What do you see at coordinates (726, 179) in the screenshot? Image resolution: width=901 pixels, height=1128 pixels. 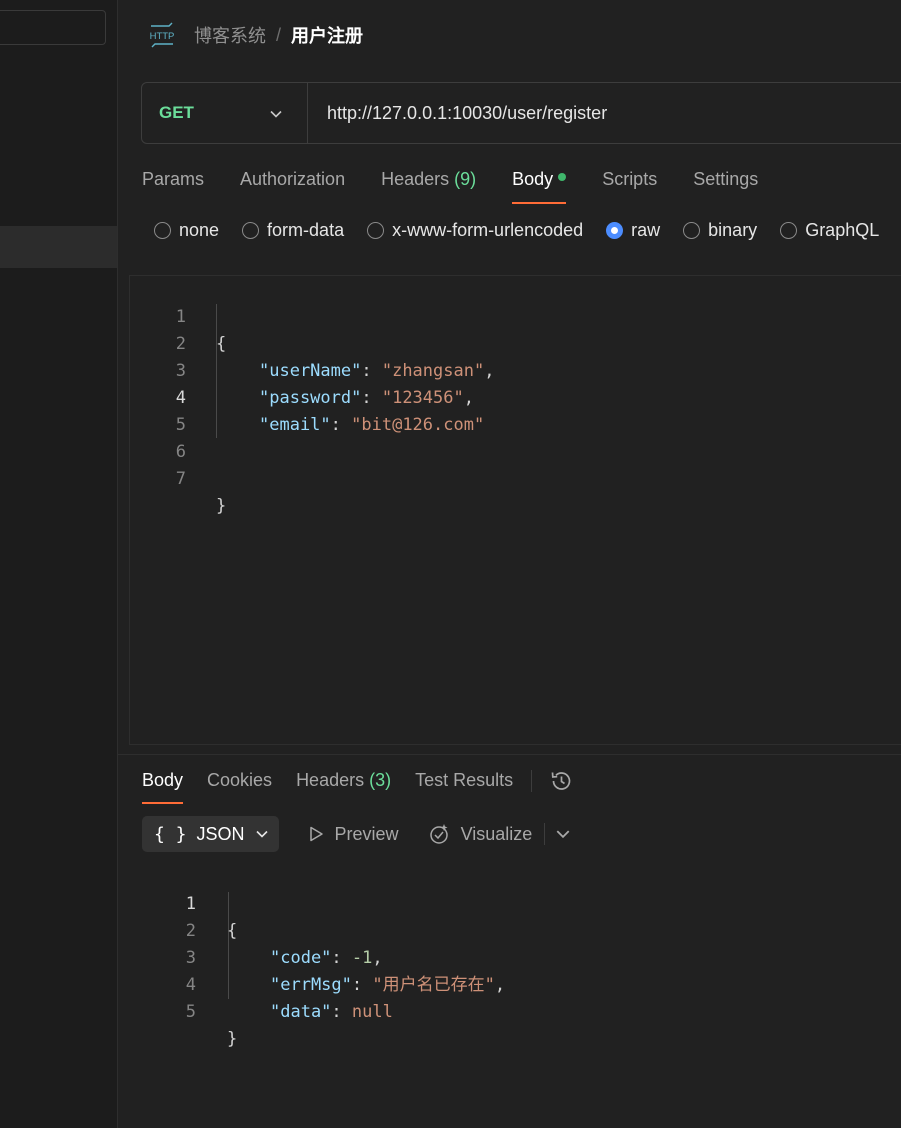 I see `tab-label: Settings` at bounding box center [726, 179].